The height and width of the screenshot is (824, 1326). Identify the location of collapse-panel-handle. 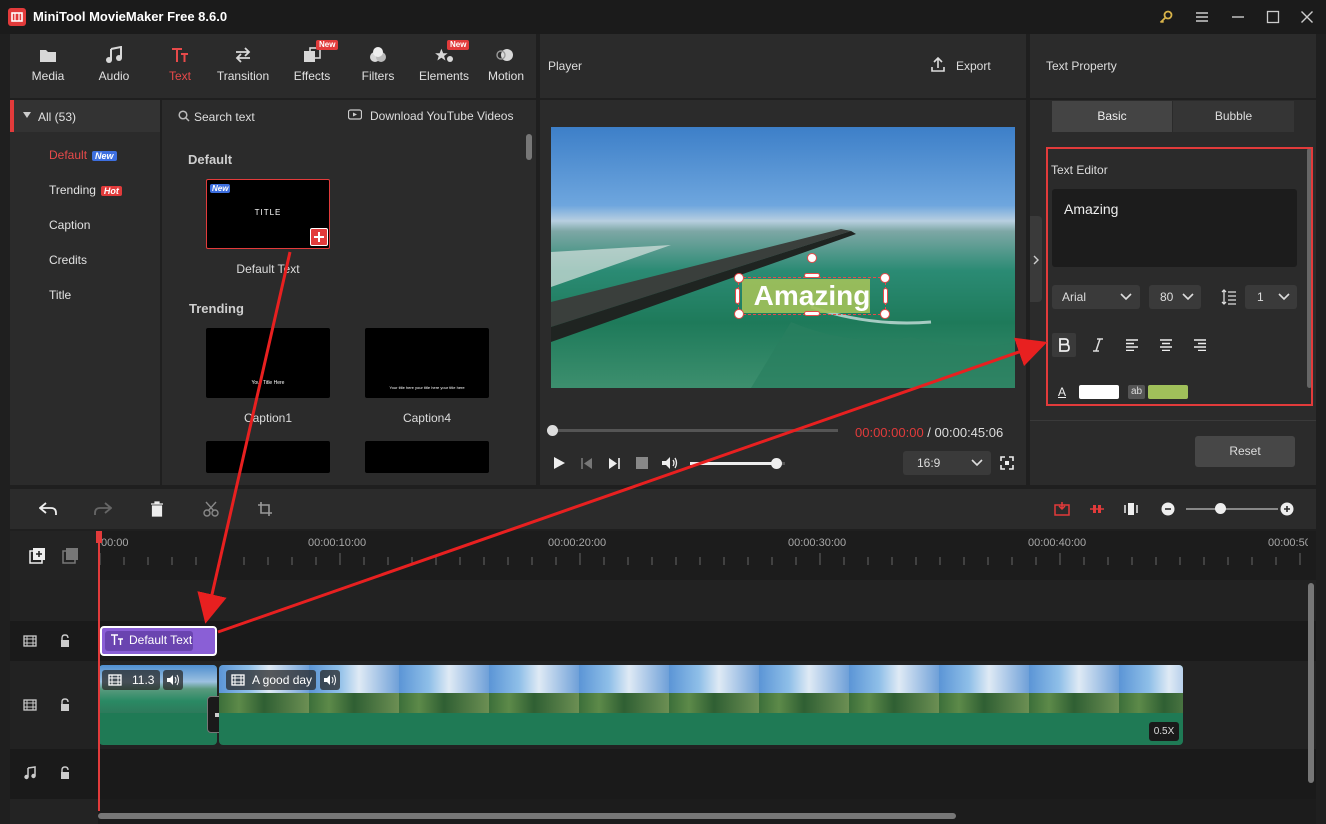
(1036, 259).